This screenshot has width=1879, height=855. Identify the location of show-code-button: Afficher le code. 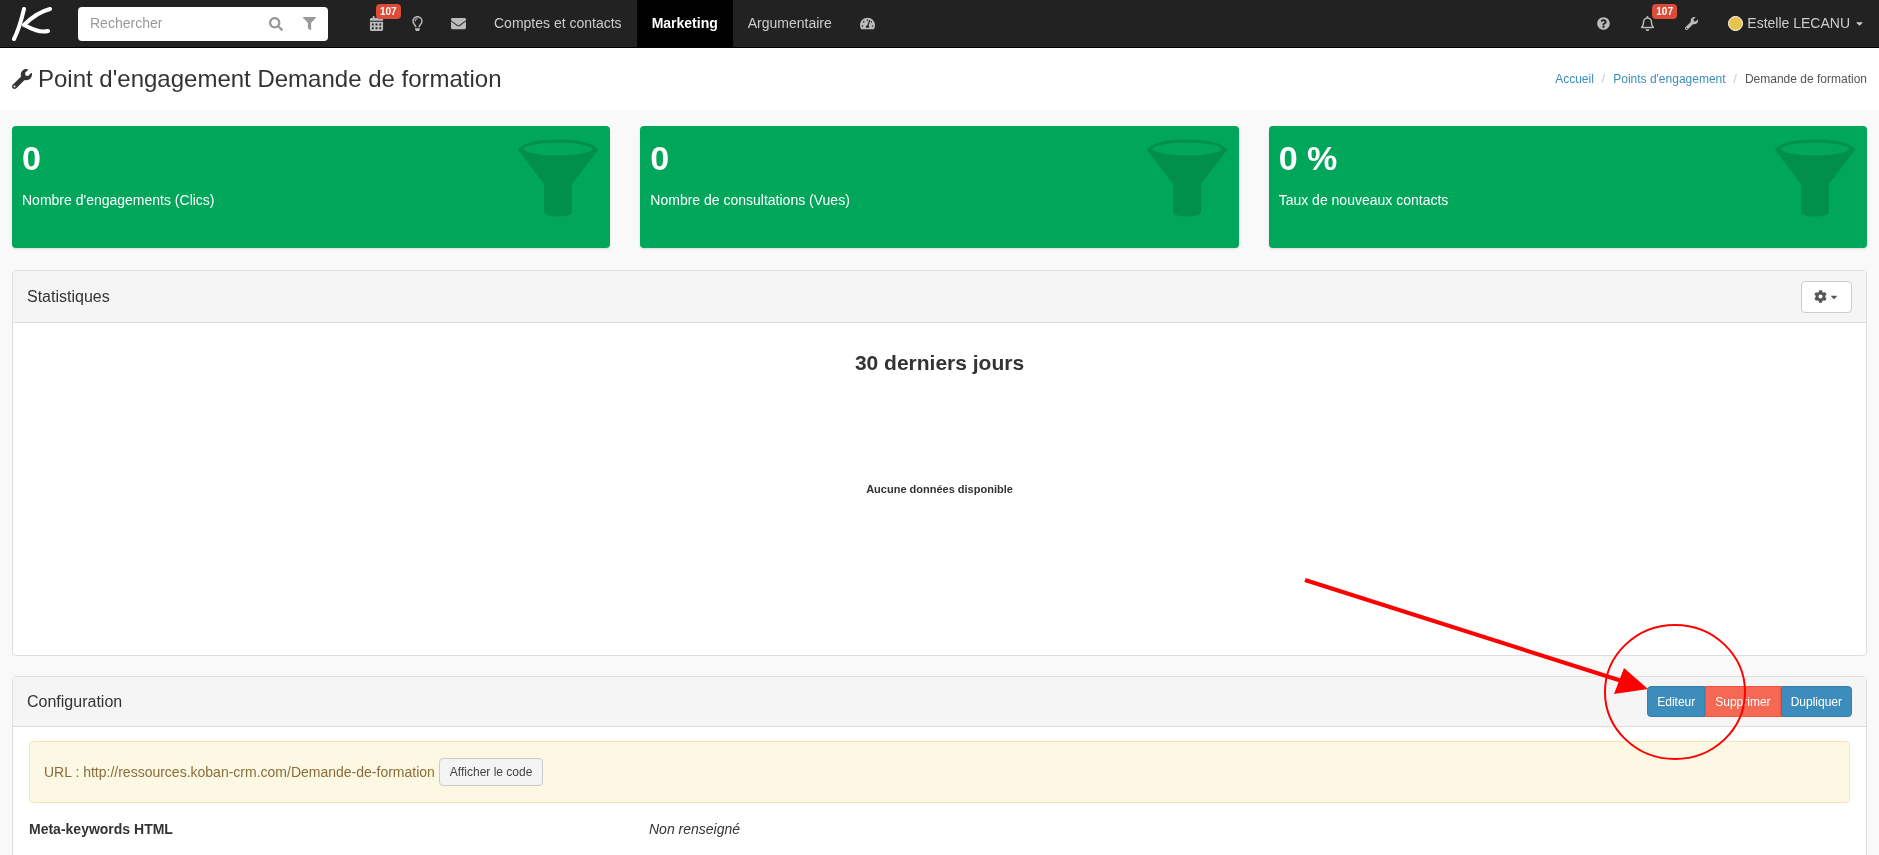
(491, 772).